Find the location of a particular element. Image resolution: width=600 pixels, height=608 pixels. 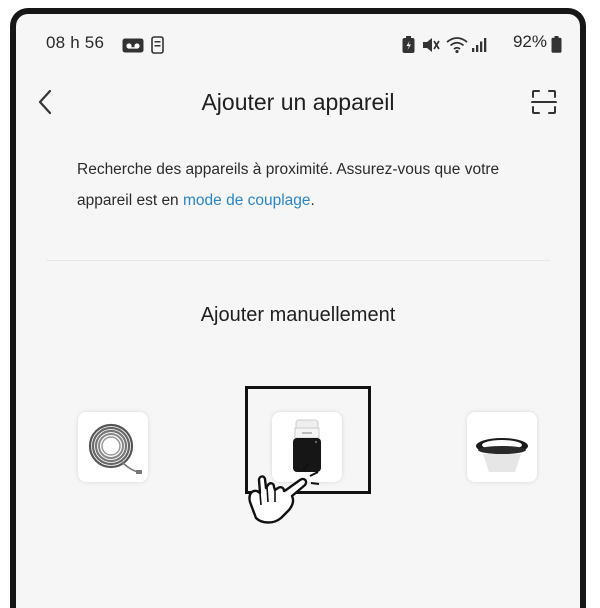

battery-percent: 92% is located at coordinates (529, 41).